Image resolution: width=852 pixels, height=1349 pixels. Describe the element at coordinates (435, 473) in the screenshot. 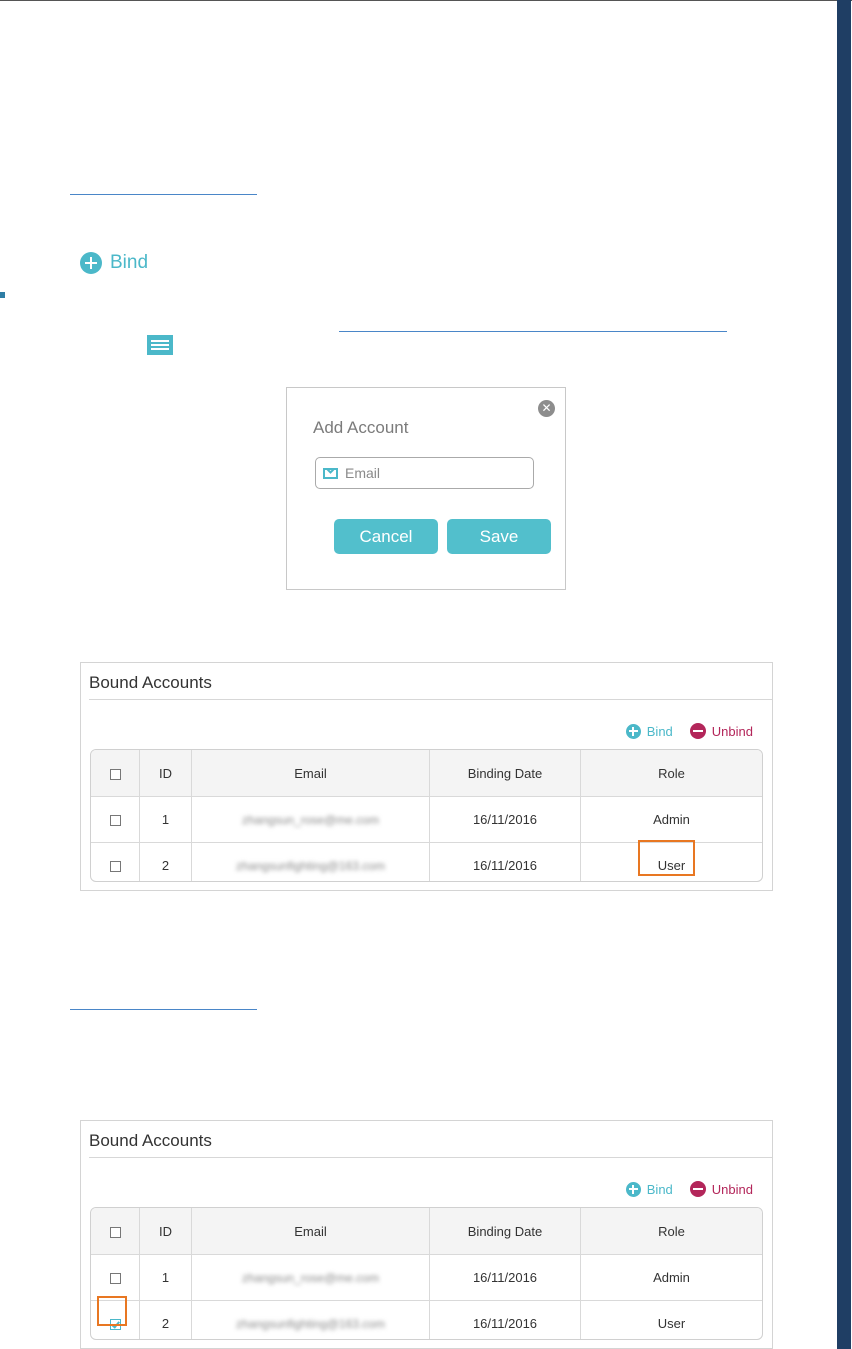

I see `email-field` at that location.